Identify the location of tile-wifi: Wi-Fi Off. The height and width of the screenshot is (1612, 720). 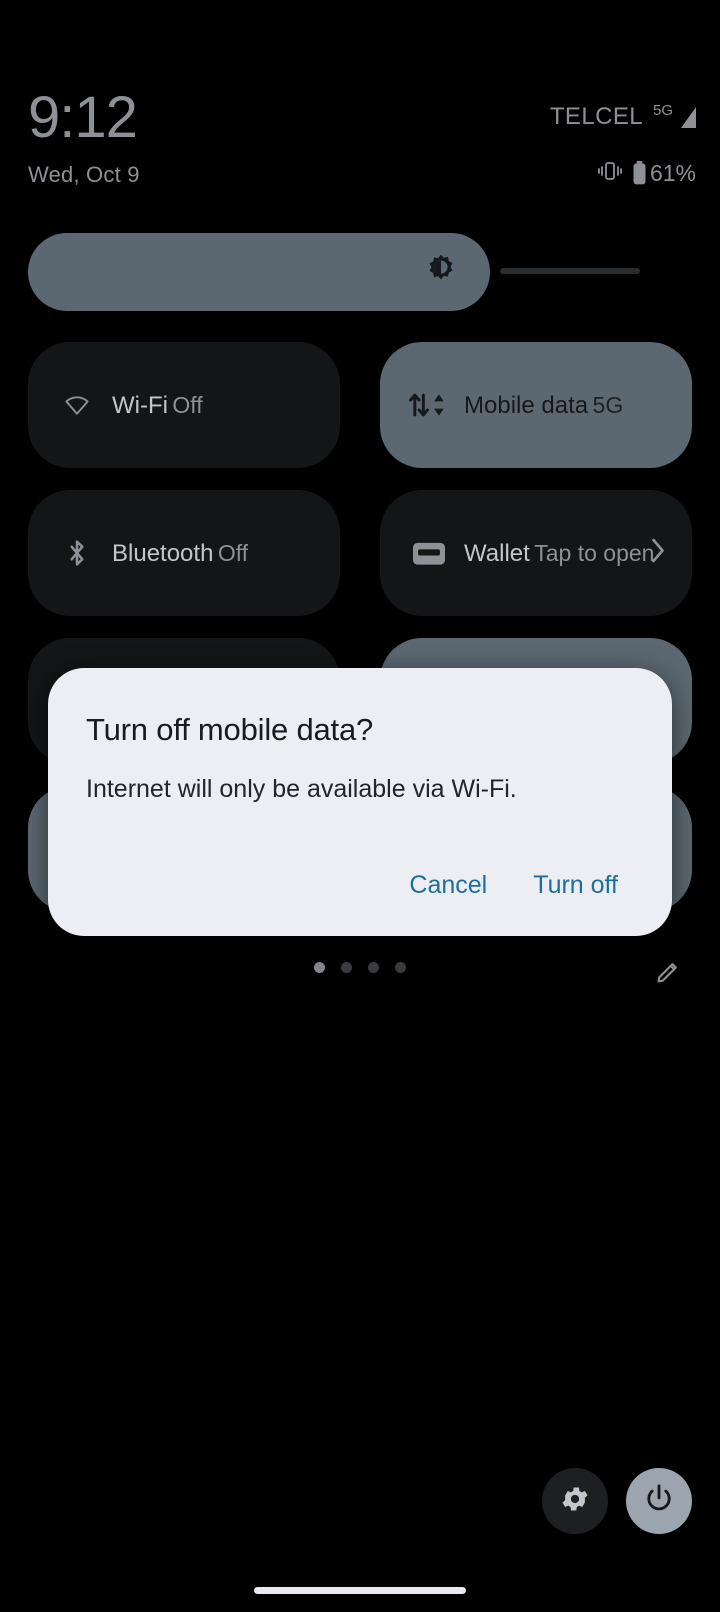
(184, 405).